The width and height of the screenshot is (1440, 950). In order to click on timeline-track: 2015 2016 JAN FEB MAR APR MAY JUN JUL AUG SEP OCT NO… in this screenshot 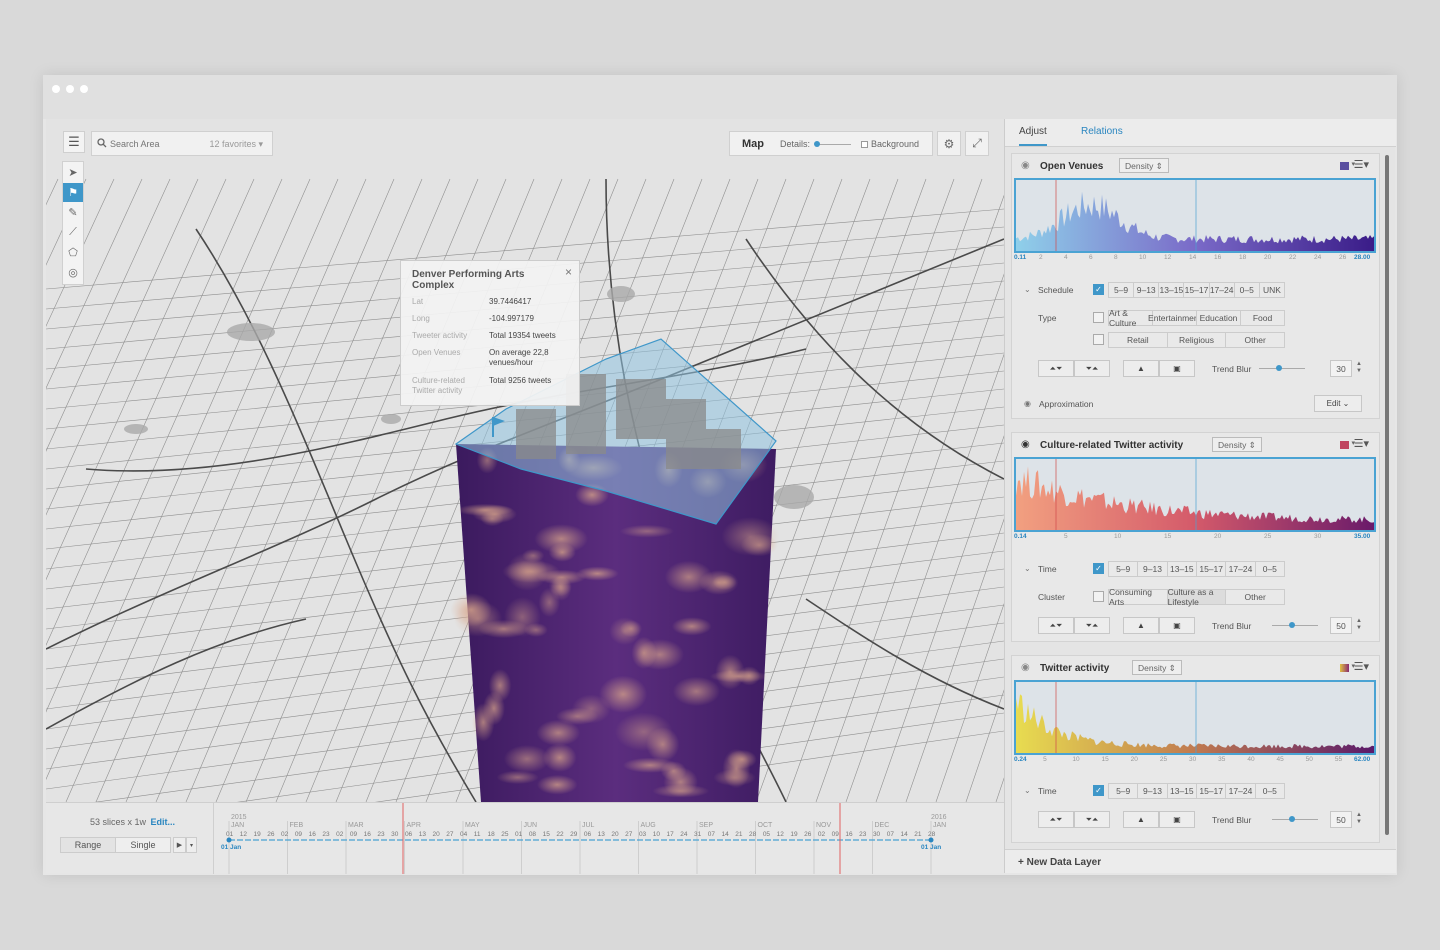, I will do `click(609, 838)`.